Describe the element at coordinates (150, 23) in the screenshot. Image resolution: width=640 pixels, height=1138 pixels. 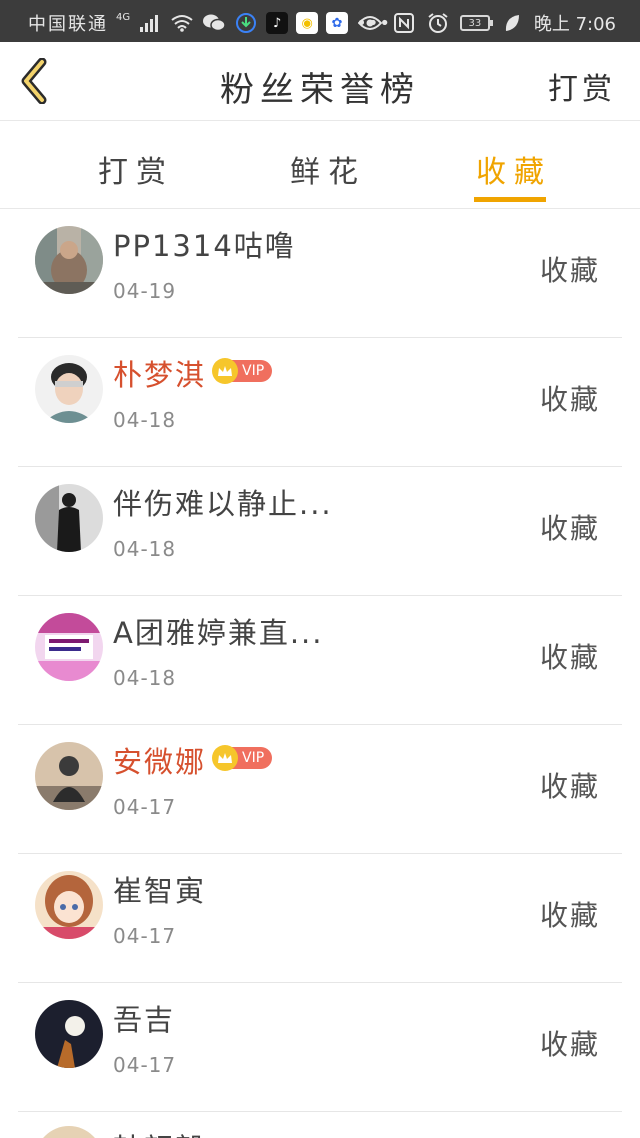
I see `signal-icon` at that location.